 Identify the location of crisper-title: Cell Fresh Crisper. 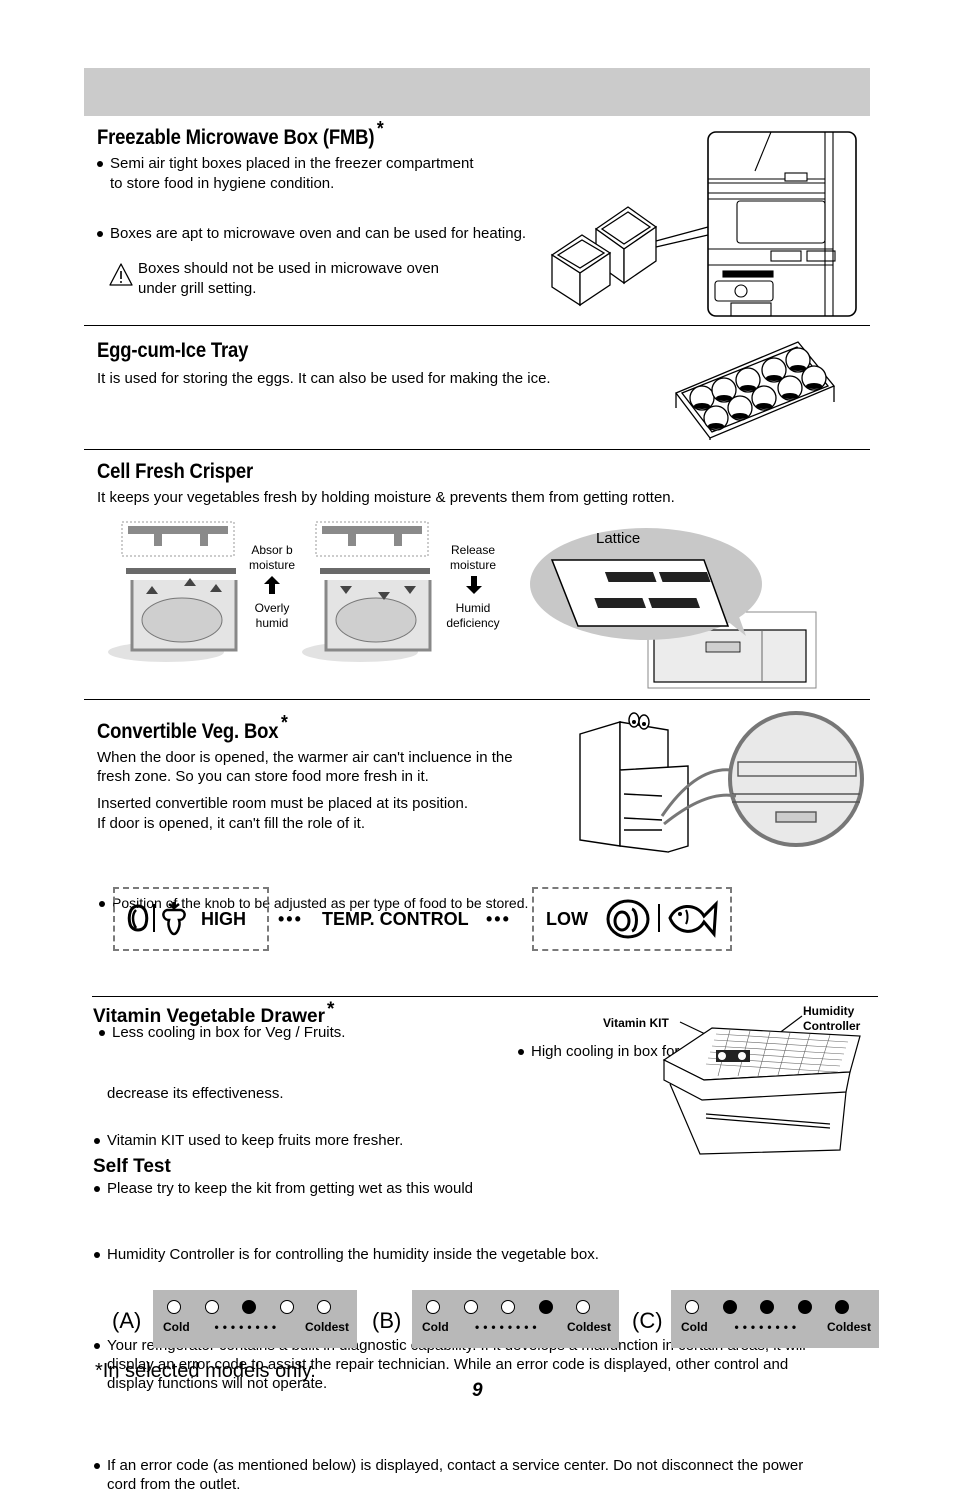
(175, 471).